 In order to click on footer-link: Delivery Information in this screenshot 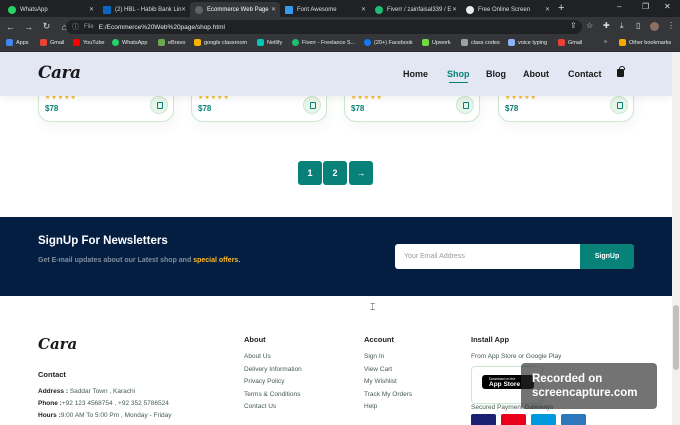, I will do `click(273, 370)`.